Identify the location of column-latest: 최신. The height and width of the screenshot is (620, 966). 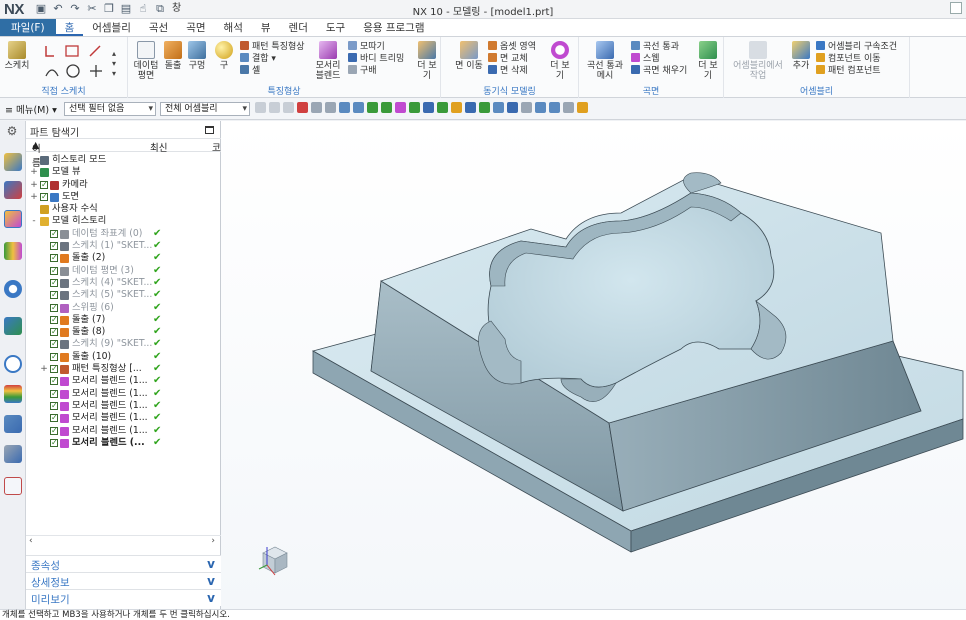
(158, 147).